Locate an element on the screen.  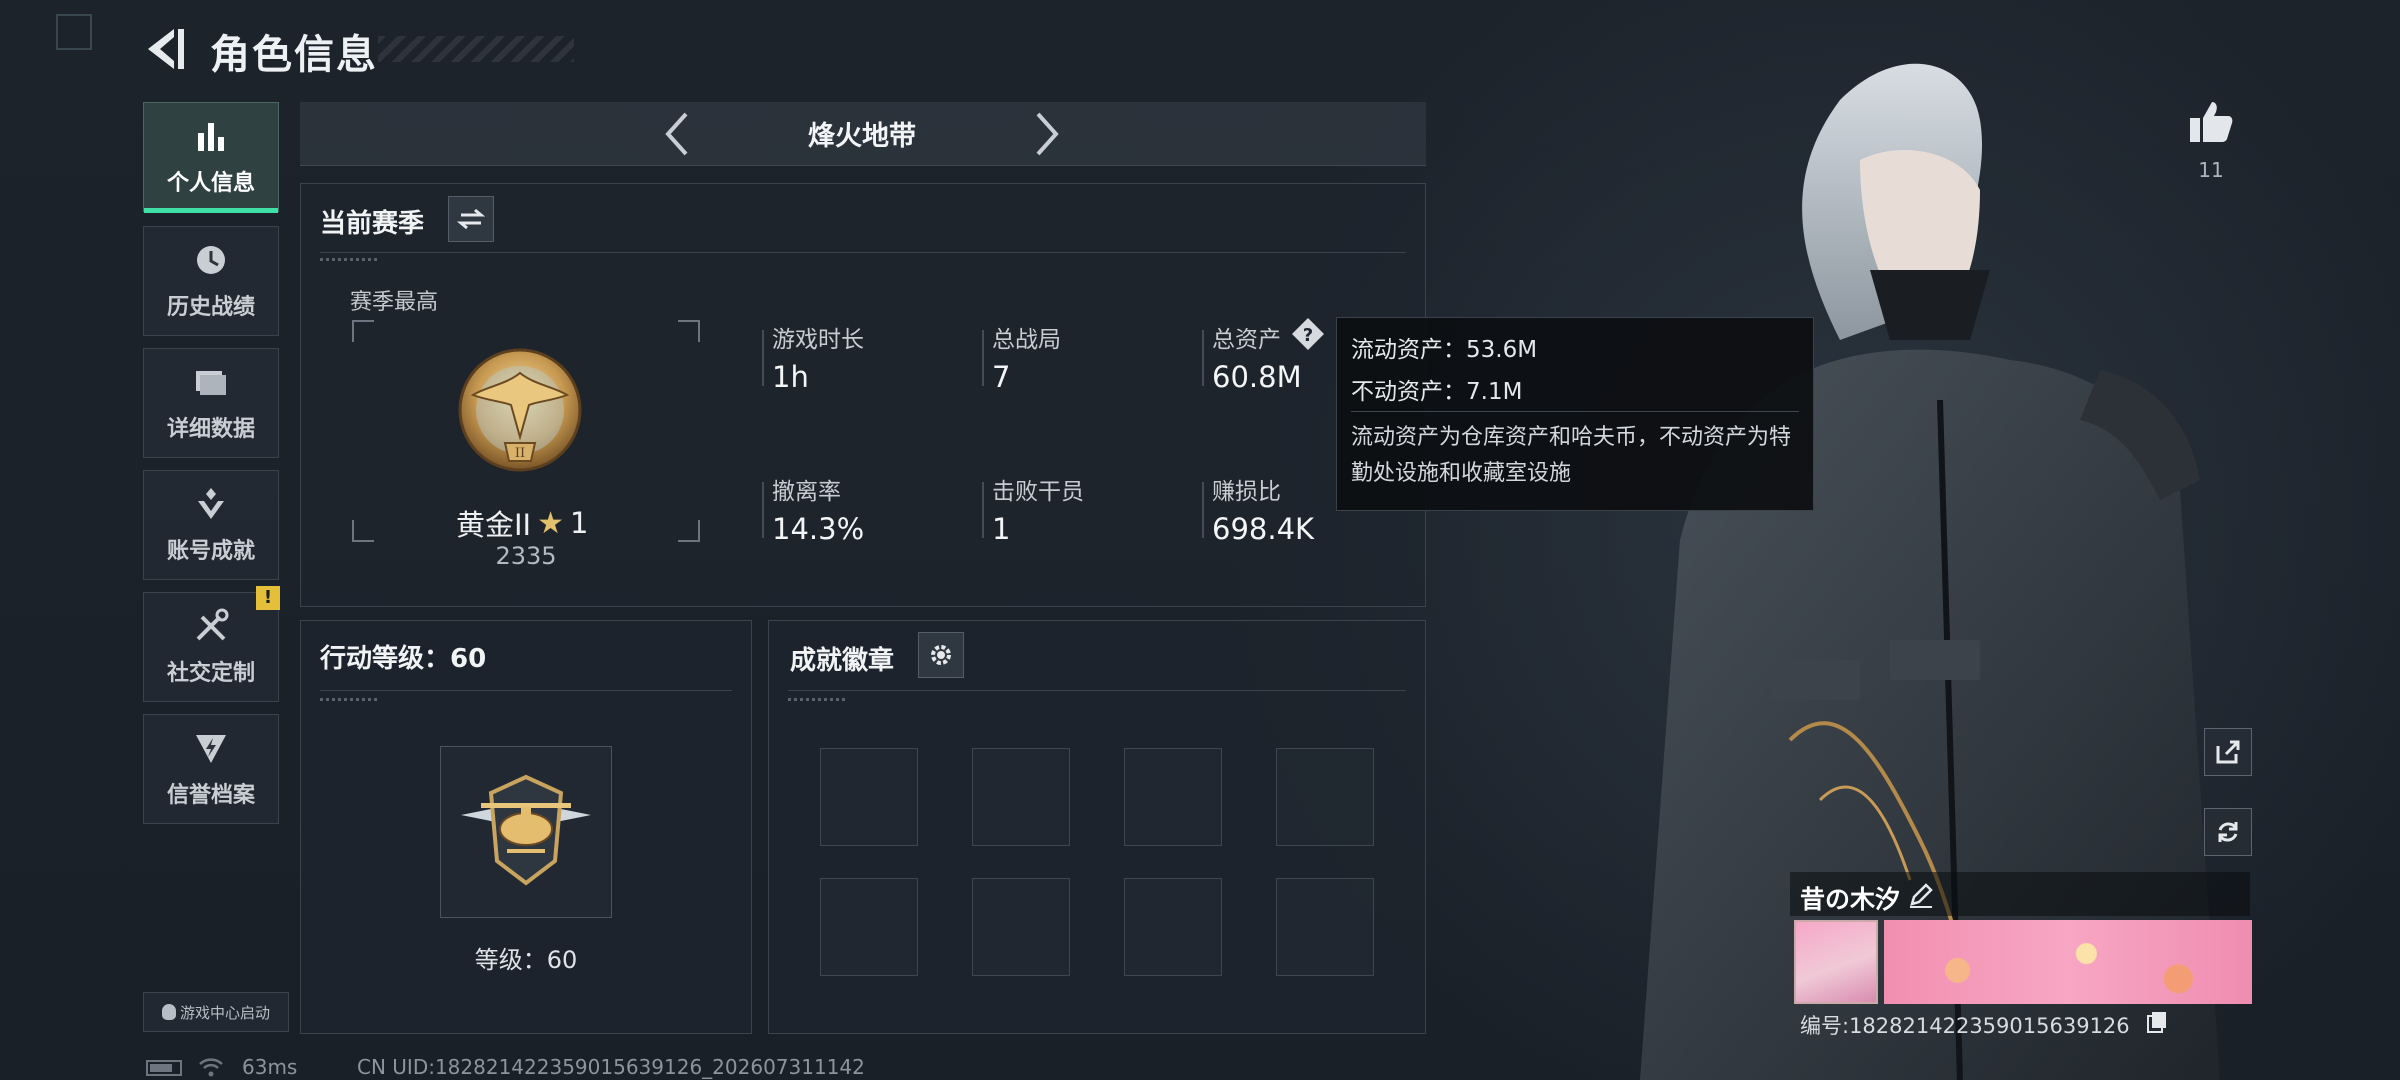
tools-icon is located at coordinates (212, 624).